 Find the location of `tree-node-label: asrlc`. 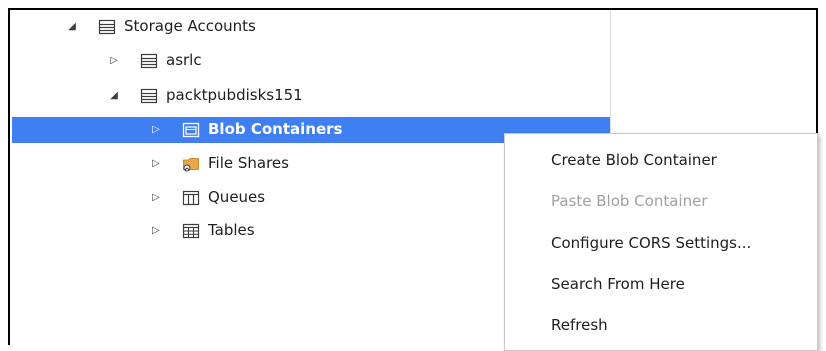

tree-node-label: asrlc is located at coordinates (184, 60).